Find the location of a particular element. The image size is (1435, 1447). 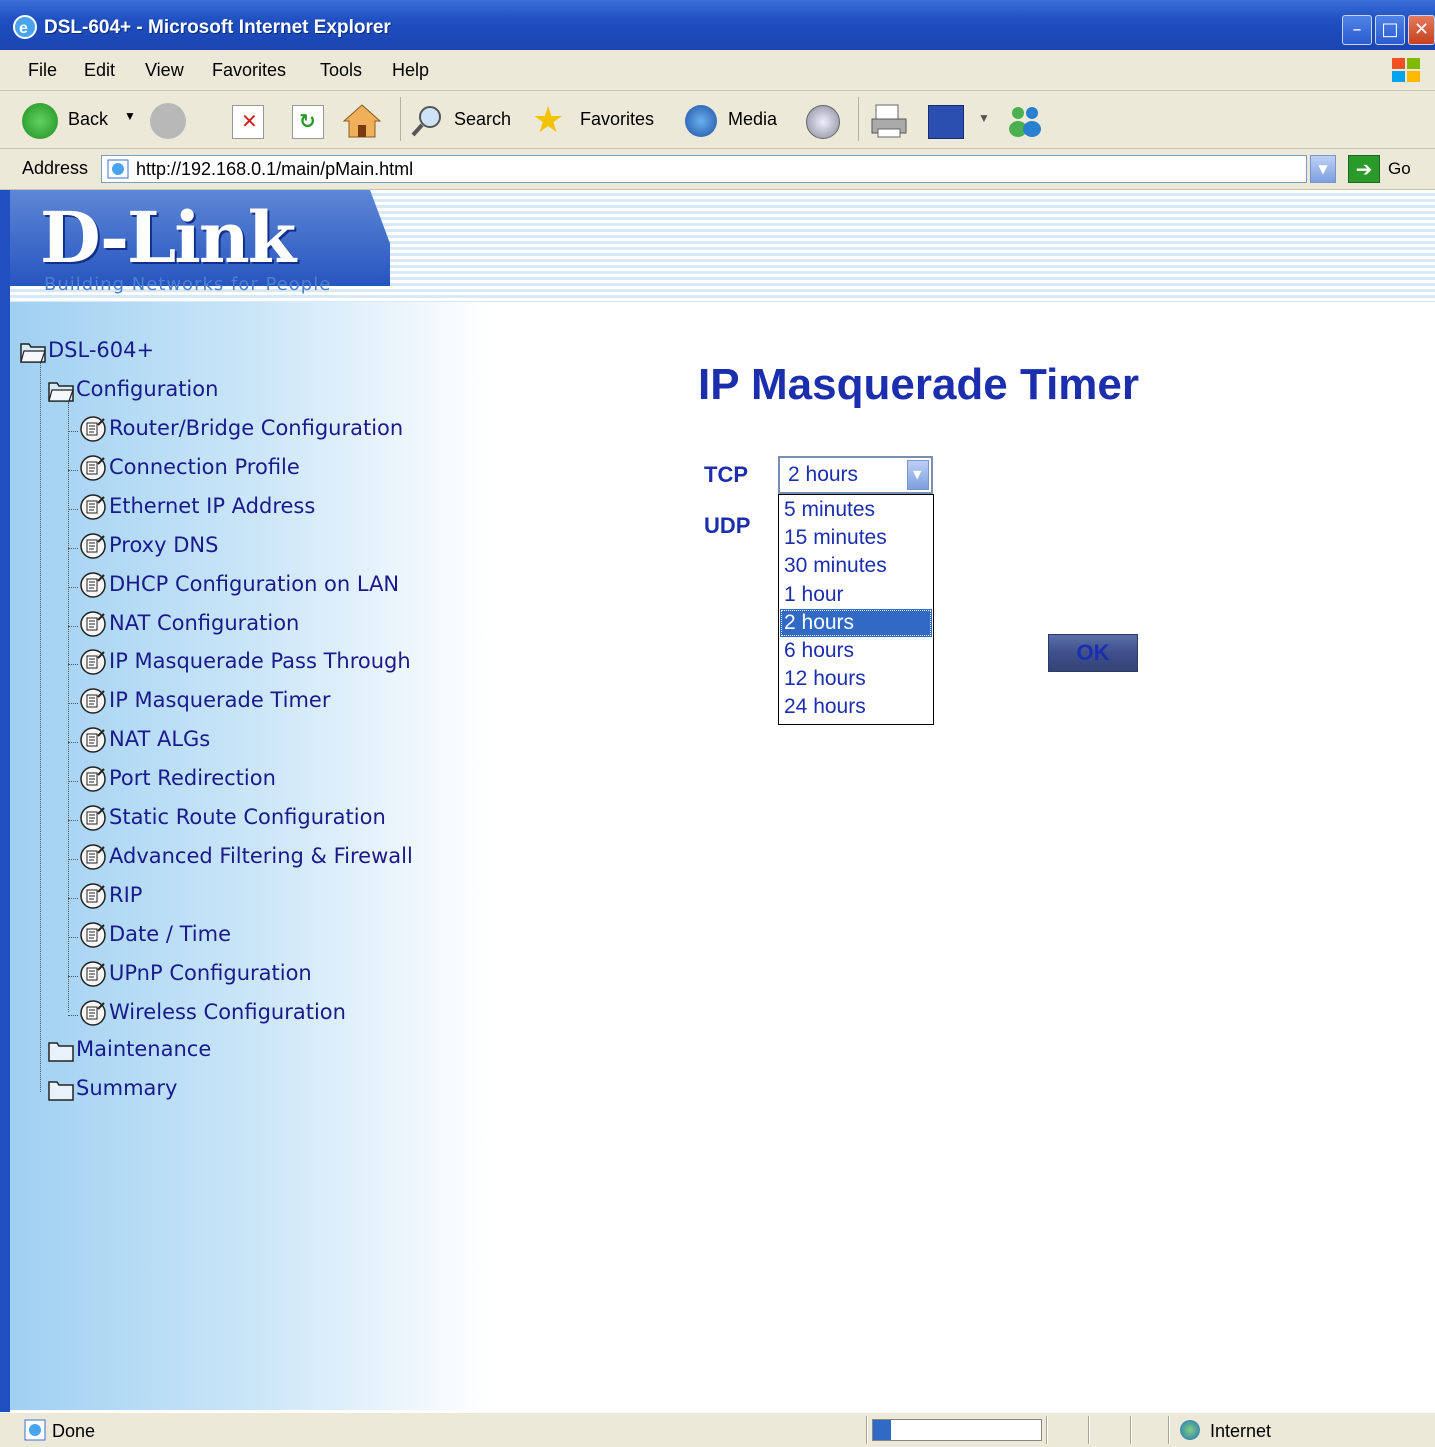

back-dropdown-icon: ▼ is located at coordinates (130, 116).